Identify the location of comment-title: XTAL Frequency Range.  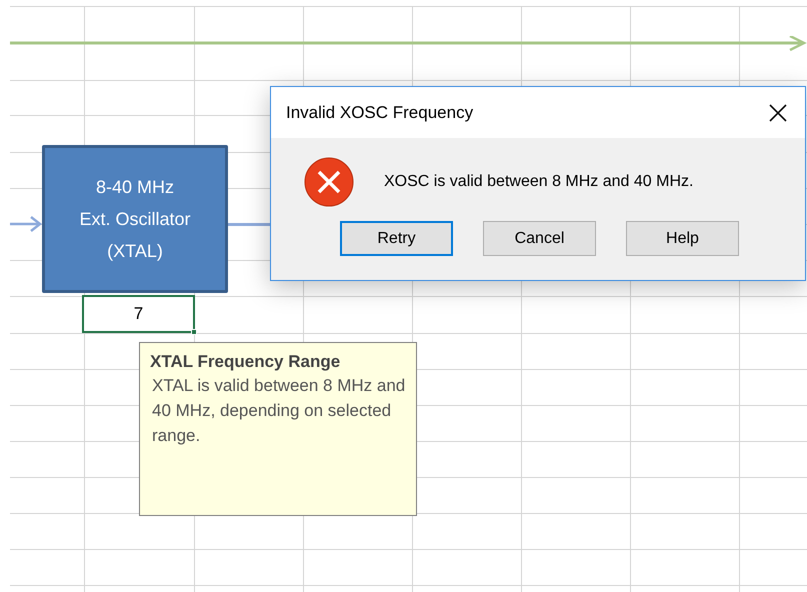
(246, 362).